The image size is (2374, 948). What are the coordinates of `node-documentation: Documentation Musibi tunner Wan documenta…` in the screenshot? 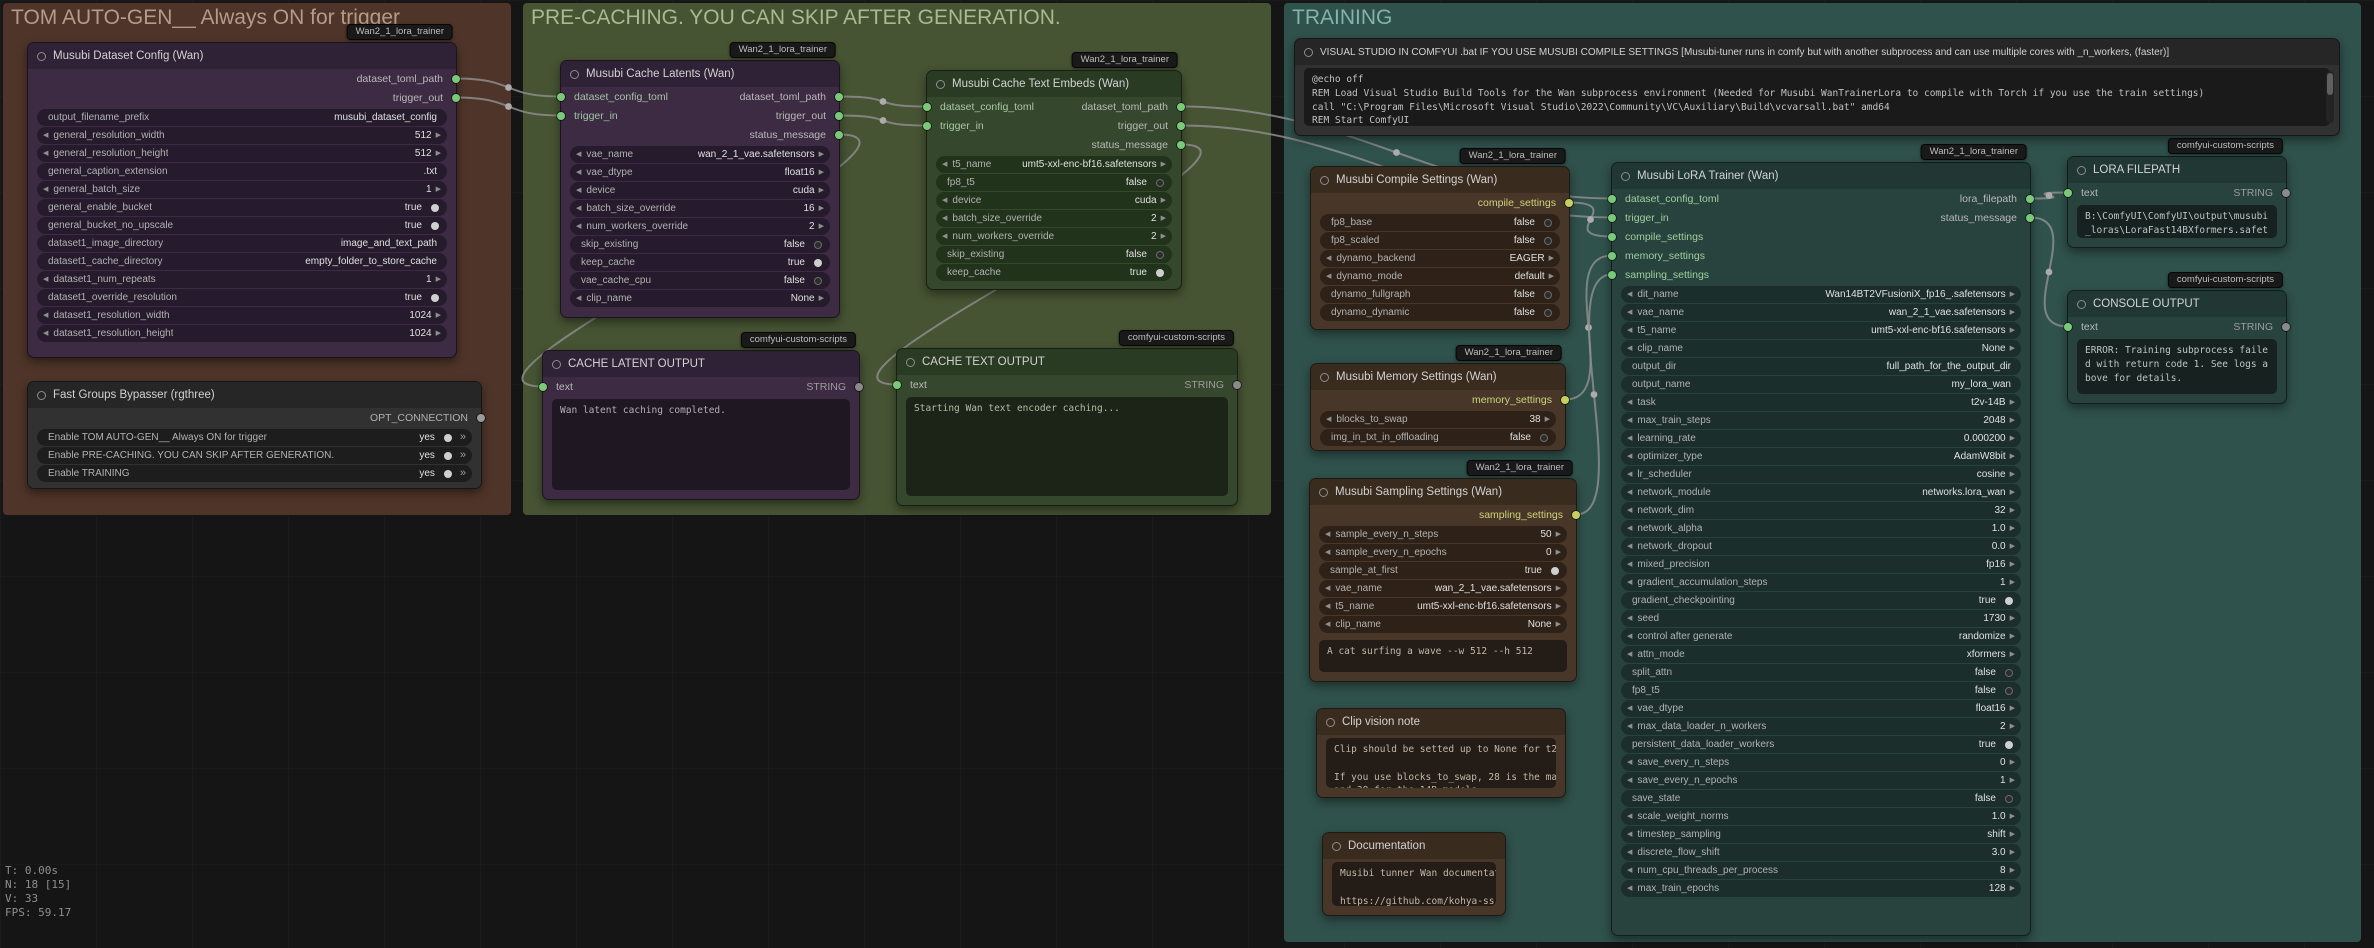 It's located at (1414, 874).